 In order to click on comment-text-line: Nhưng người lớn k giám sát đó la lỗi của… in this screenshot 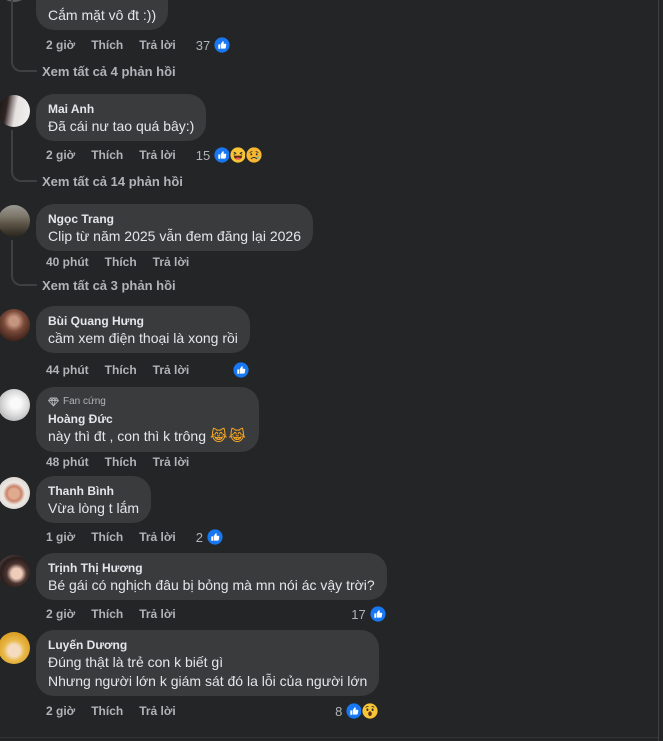, I will do `click(208, 681)`.